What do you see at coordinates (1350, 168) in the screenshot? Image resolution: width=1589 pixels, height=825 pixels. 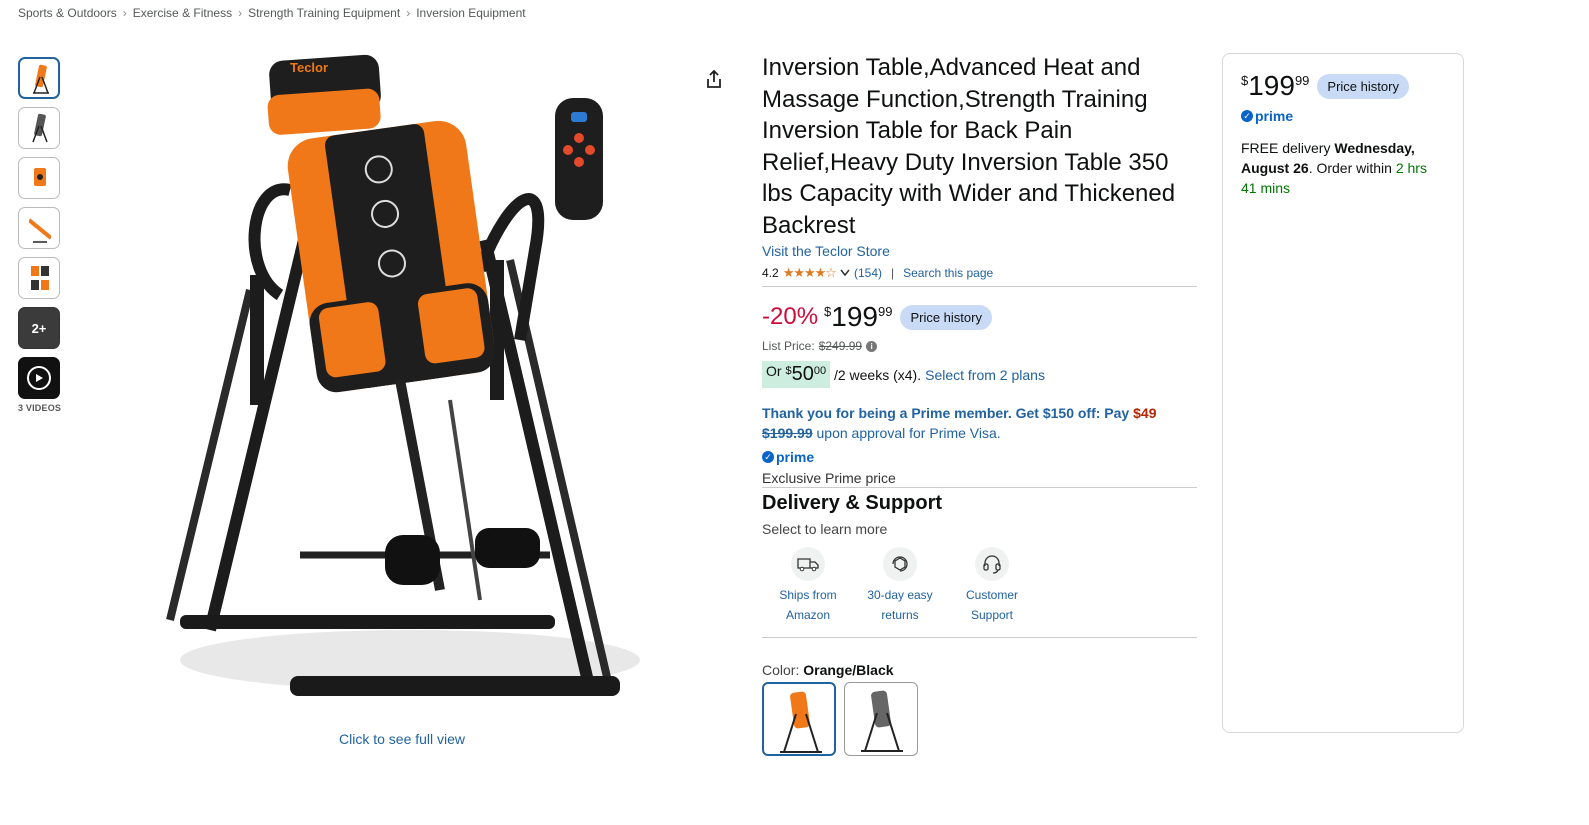 I see `order-within: . Order within` at bounding box center [1350, 168].